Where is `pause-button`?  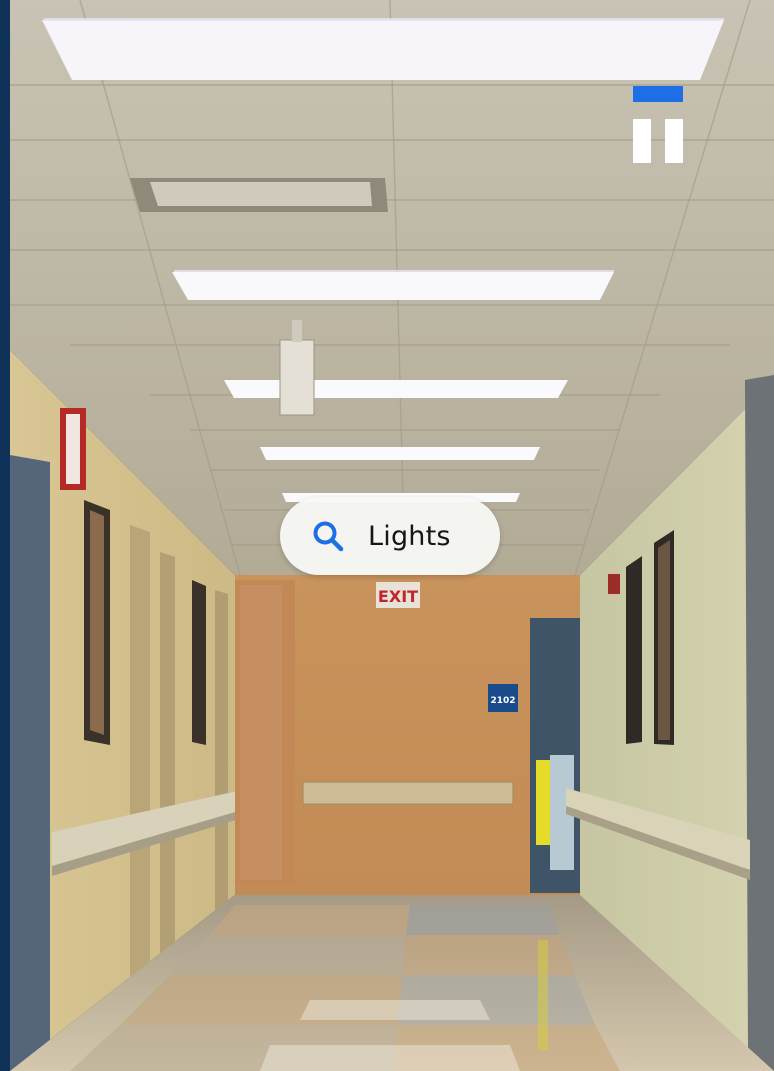
pause-button is located at coordinates (658, 125).